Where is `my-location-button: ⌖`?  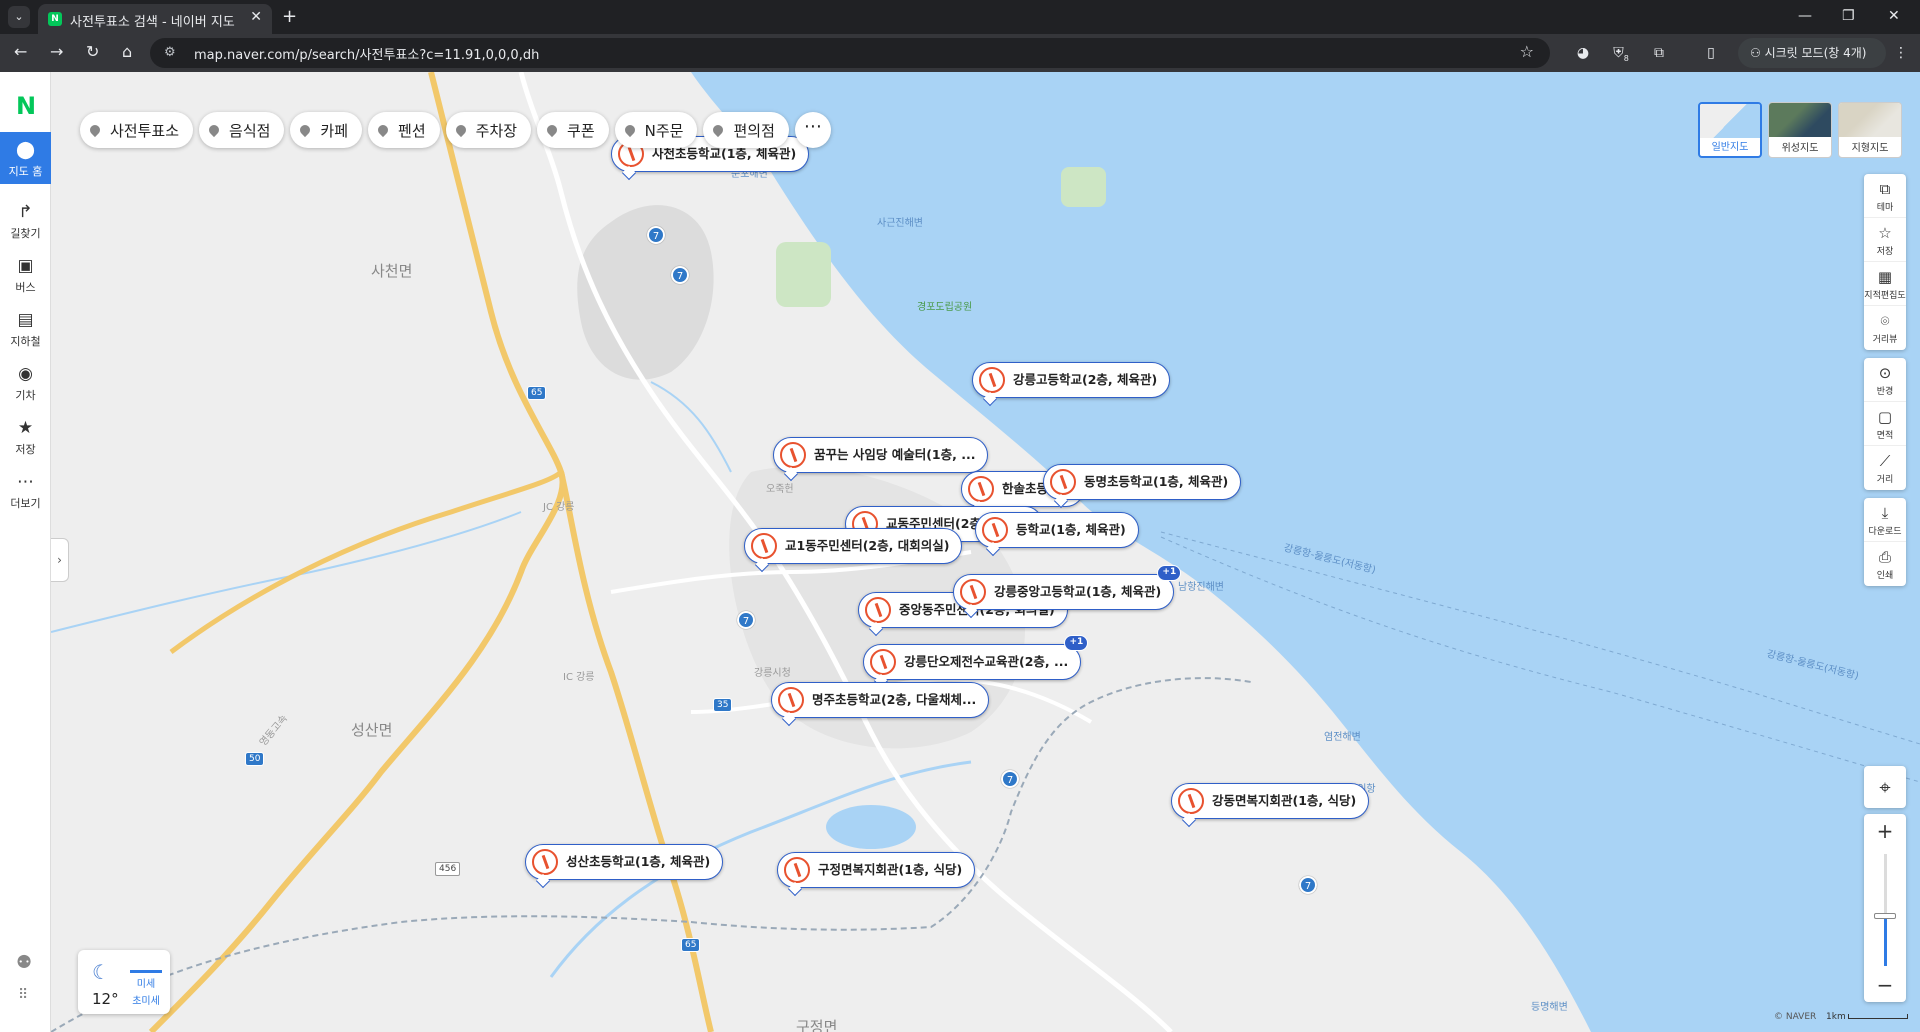
my-location-button: ⌖ is located at coordinates (1885, 787).